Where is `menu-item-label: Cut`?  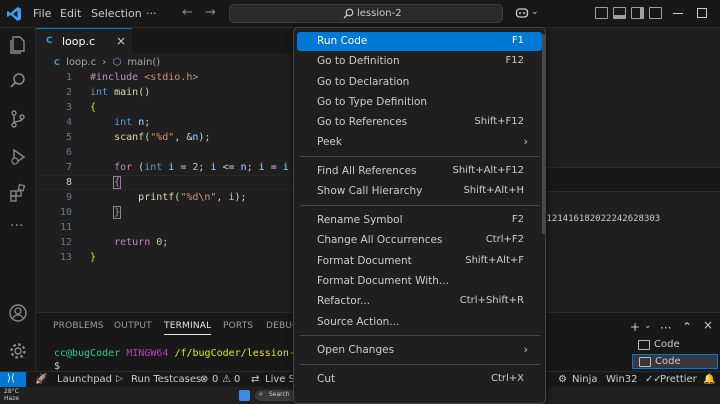
menu-item-label: Cut is located at coordinates (326, 379).